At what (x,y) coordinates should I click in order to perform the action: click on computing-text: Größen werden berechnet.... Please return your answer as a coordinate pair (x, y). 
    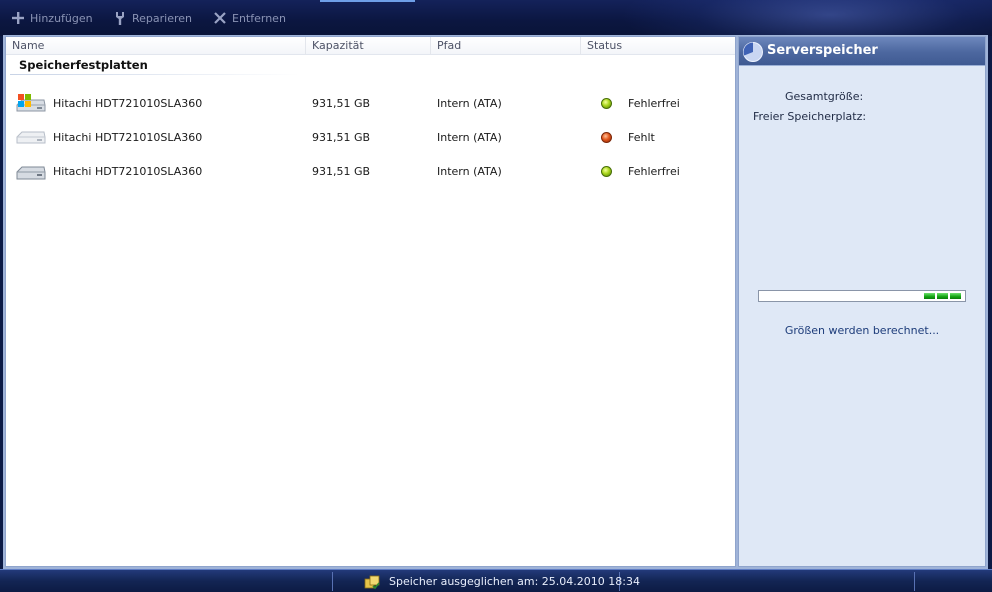
    Looking at the image, I should click on (862, 330).